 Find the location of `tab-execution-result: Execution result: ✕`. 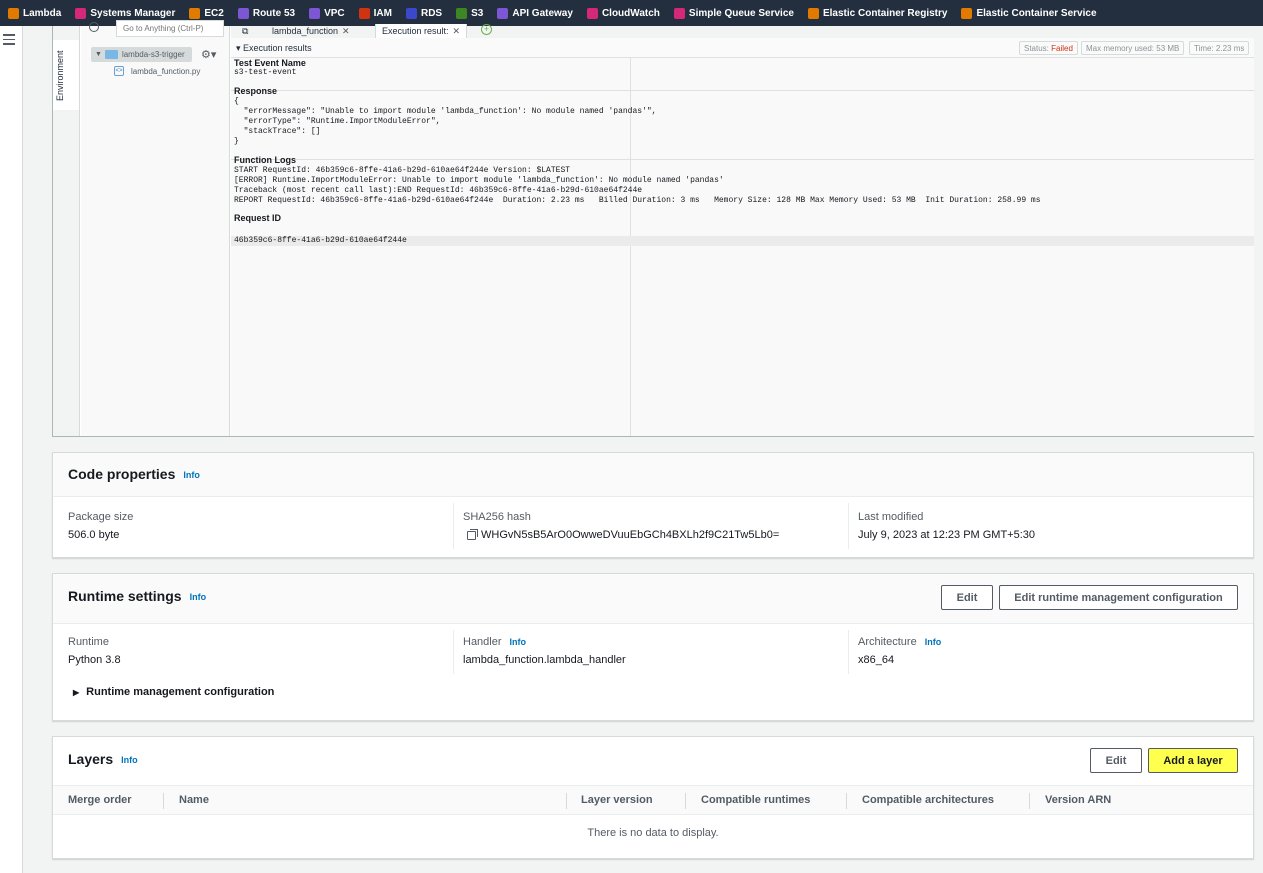

tab-execution-result: Execution result: ✕ is located at coordinates (421, 31).